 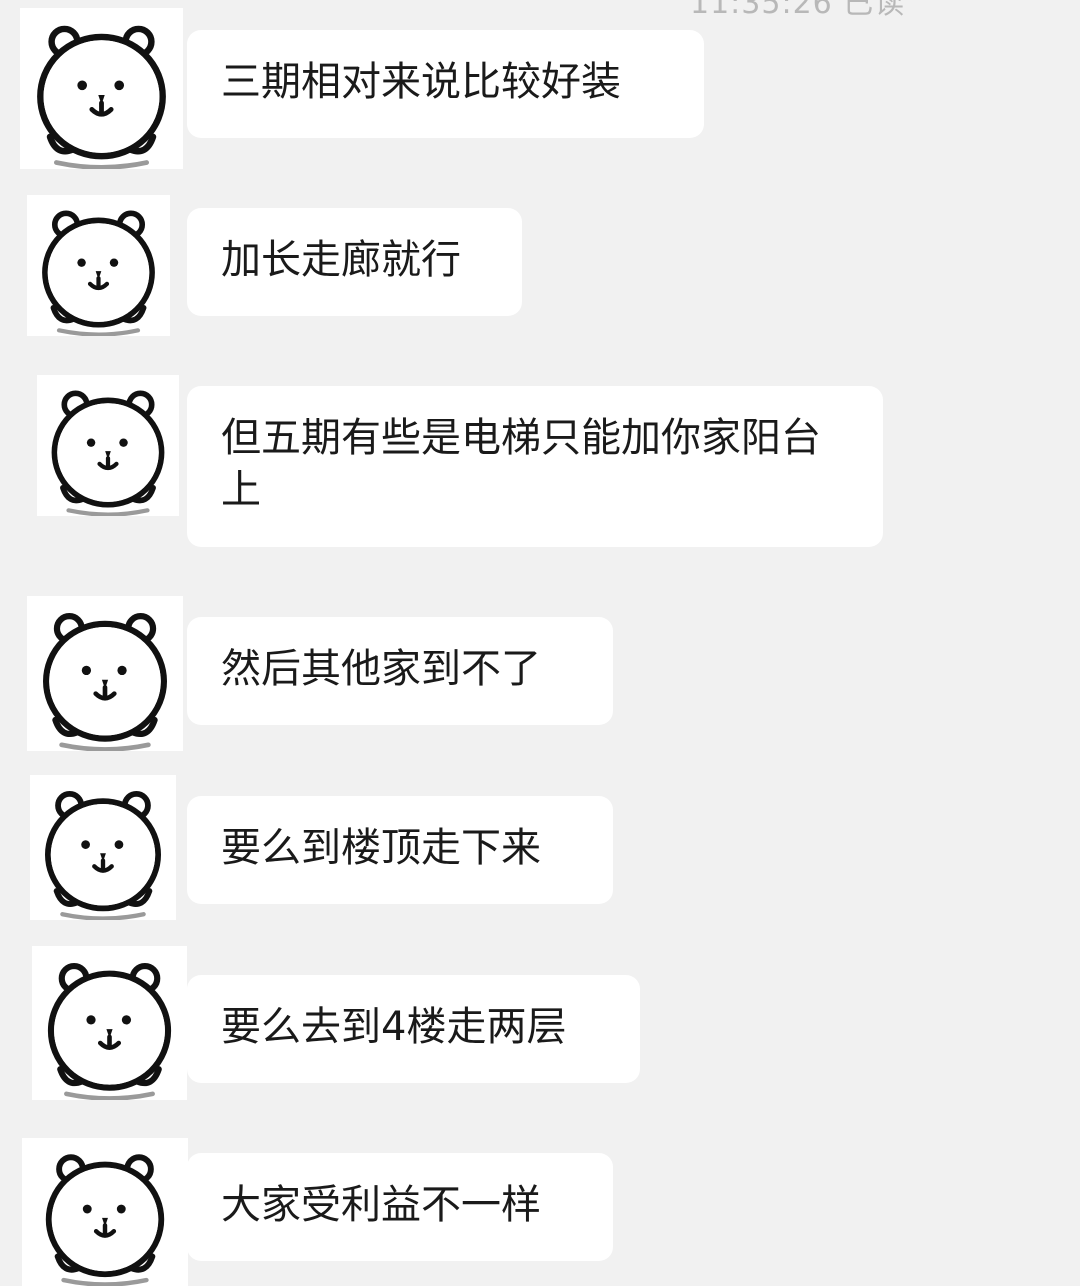 I want to click on message-bubble: 三期相对来说比较好装, so click(x=445, y=84).